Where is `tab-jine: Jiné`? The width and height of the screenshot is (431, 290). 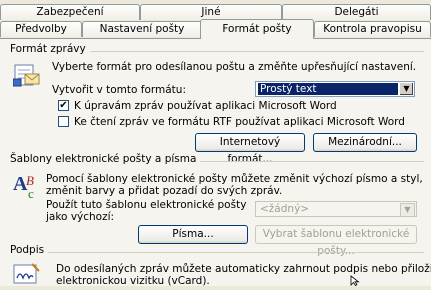 tab-jine: Jiné is located at coordinates (211, 12).